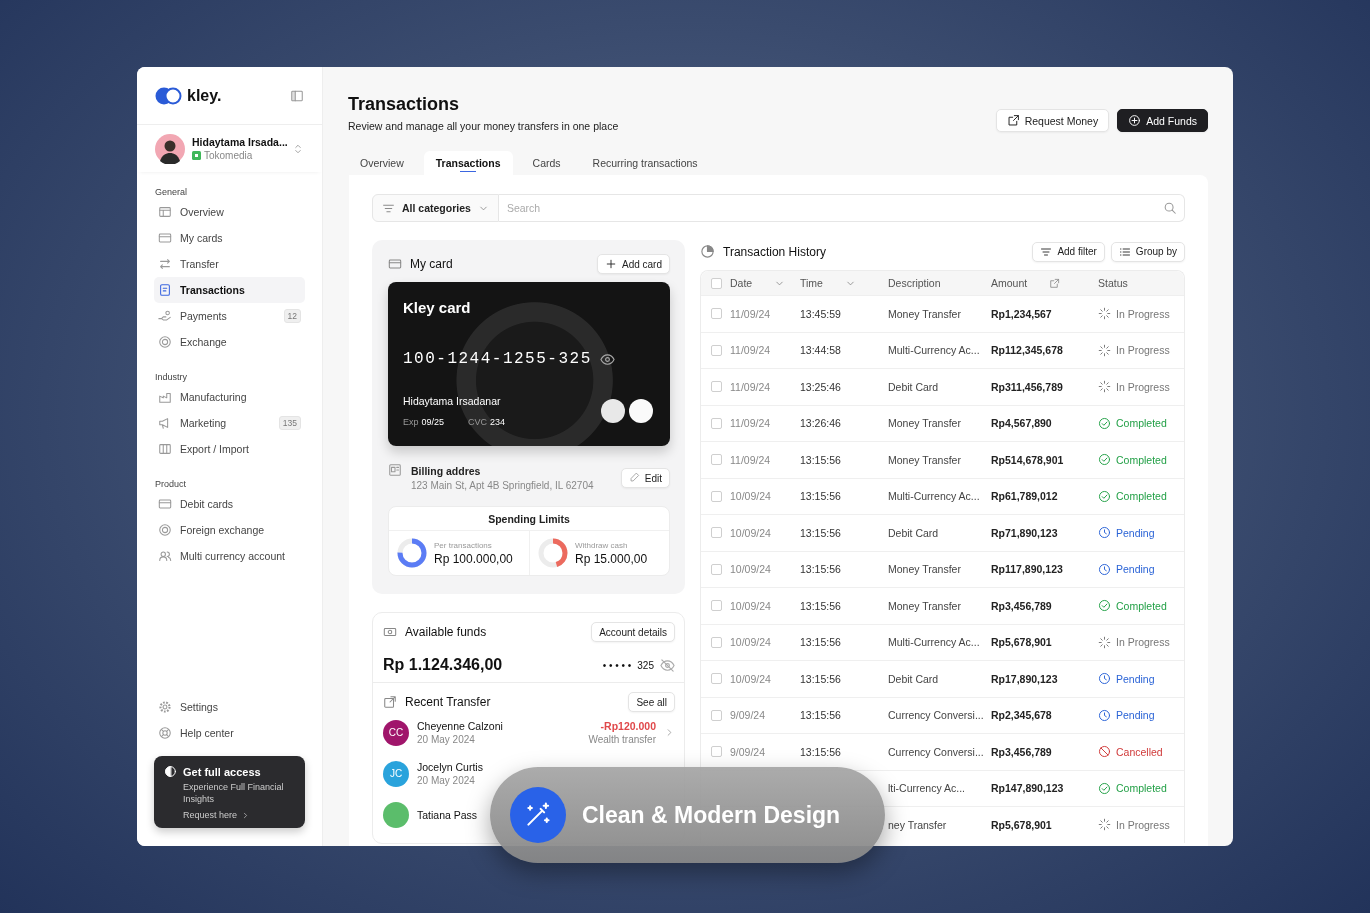 Image resolution: width=1370 pixels, height=913 pixels. I want to click on search-icon, so click(1170, 208).